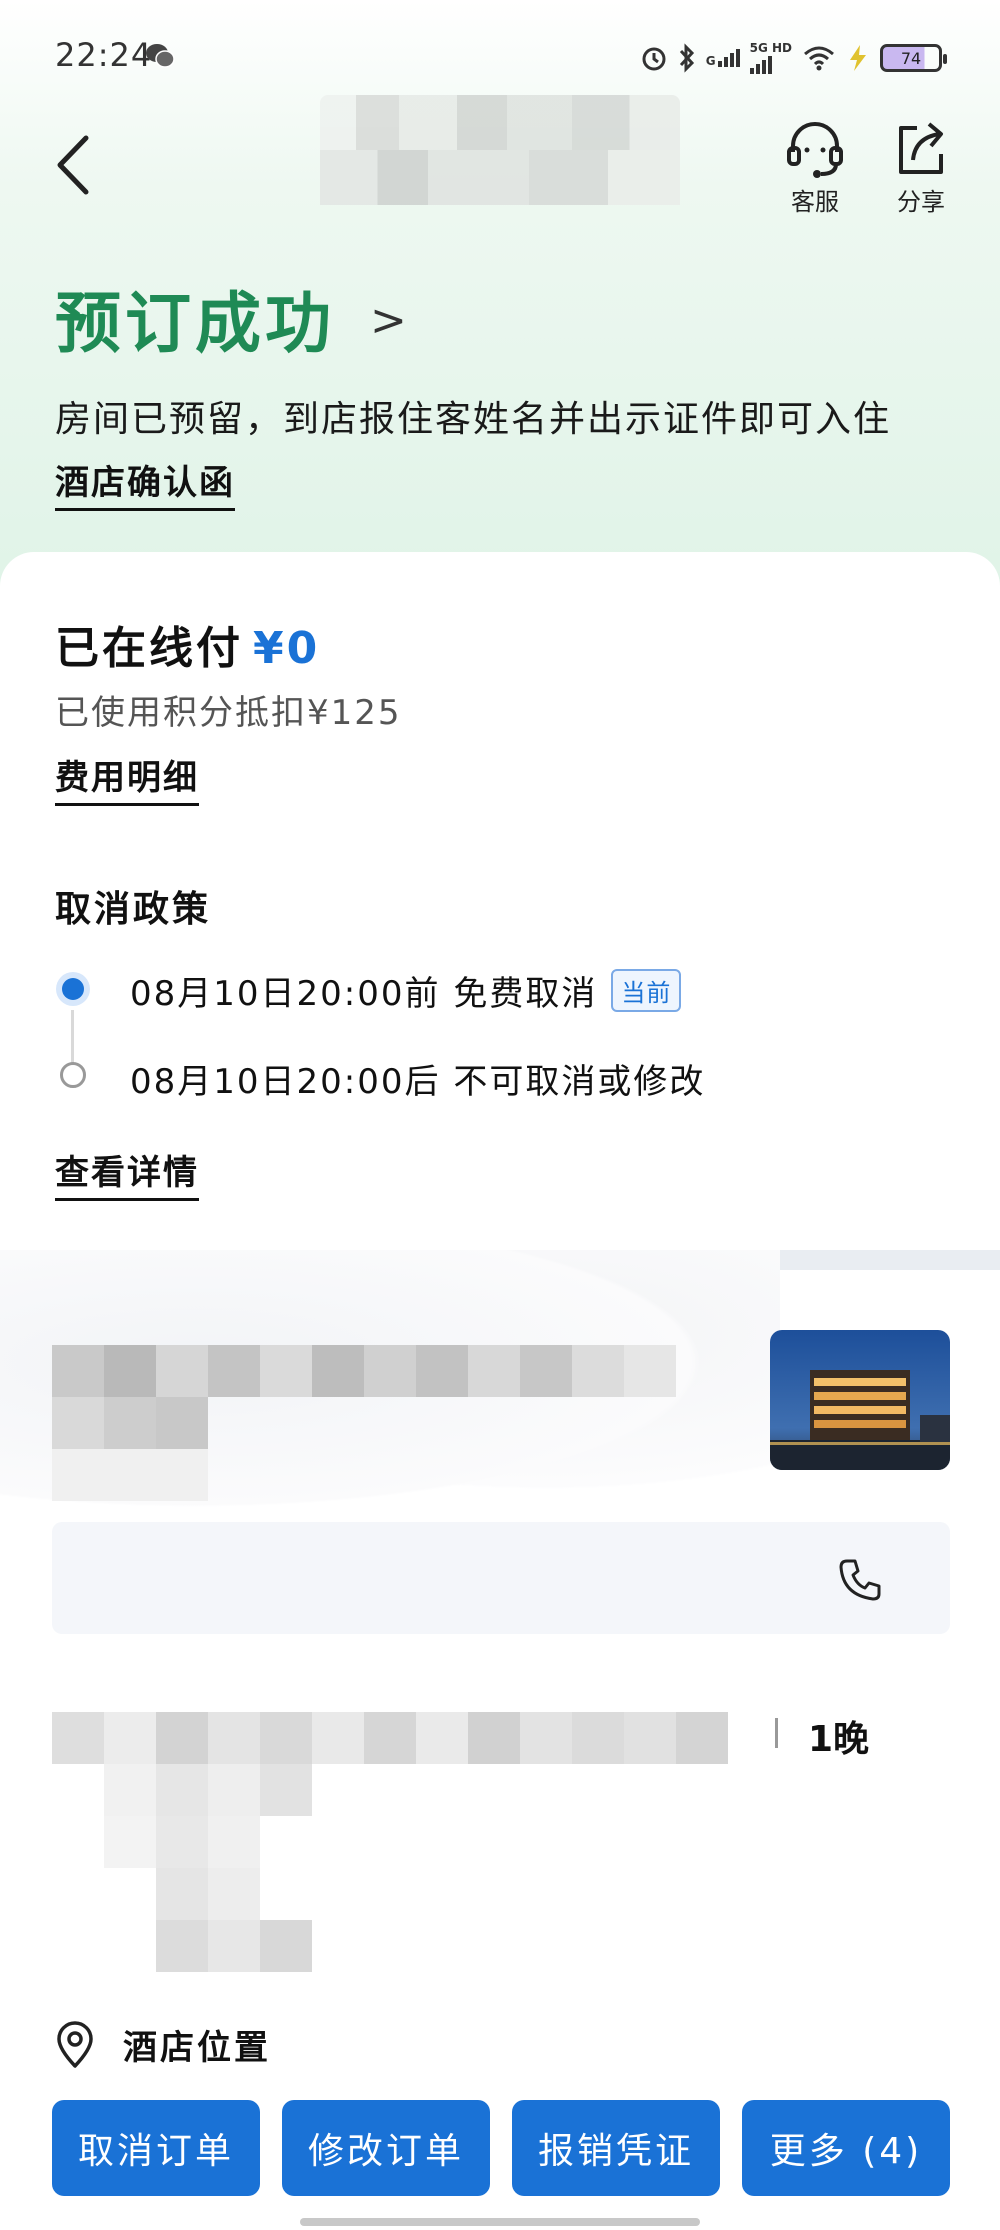 This screenshot has height=2230, width=1000. I want to click on cancel-order-button: 取消订单, so click(156, 2148).